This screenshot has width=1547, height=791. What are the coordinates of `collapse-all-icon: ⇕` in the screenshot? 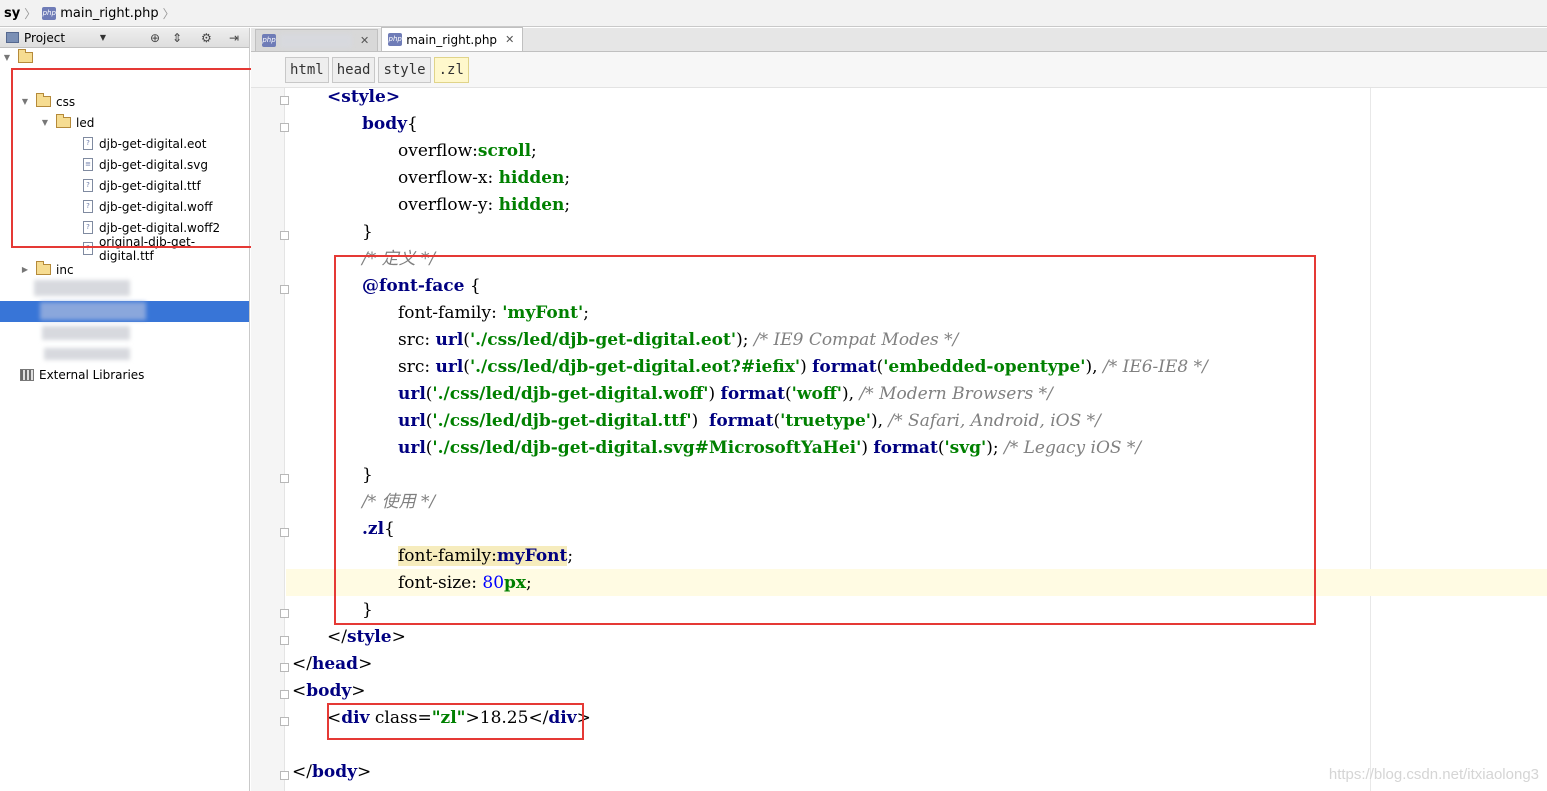 It's located at (177, 38).